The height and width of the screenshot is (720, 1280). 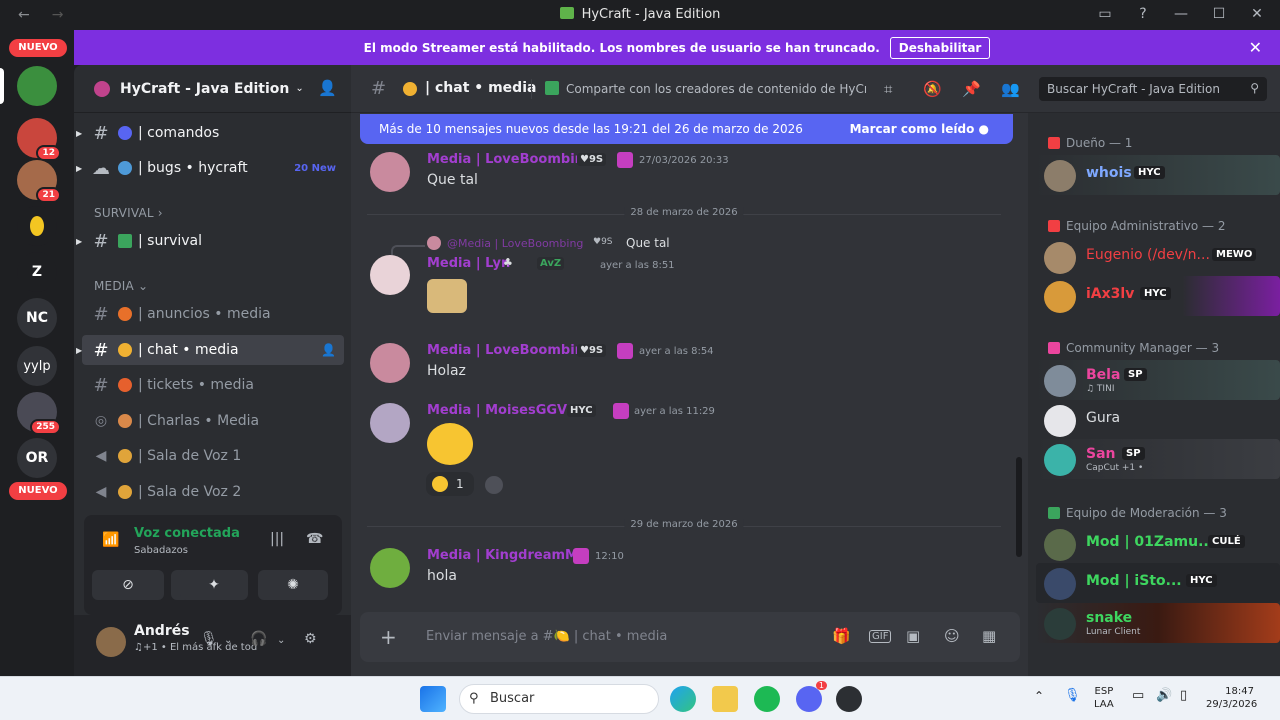 What do you see at coordinates (314, 539) in the screenshot?
I see `disconnect-icon: ☎` at bounding box center [314, 539].